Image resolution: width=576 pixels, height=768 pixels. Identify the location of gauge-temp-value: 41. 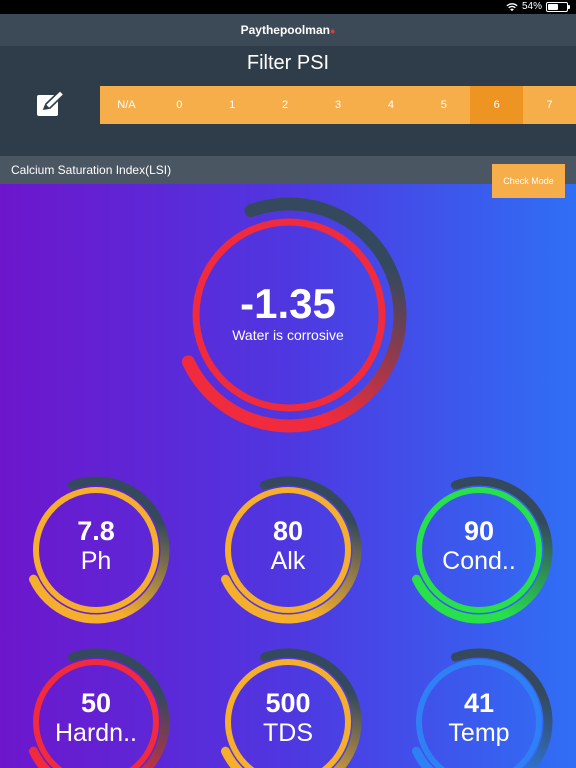
(479, 703).